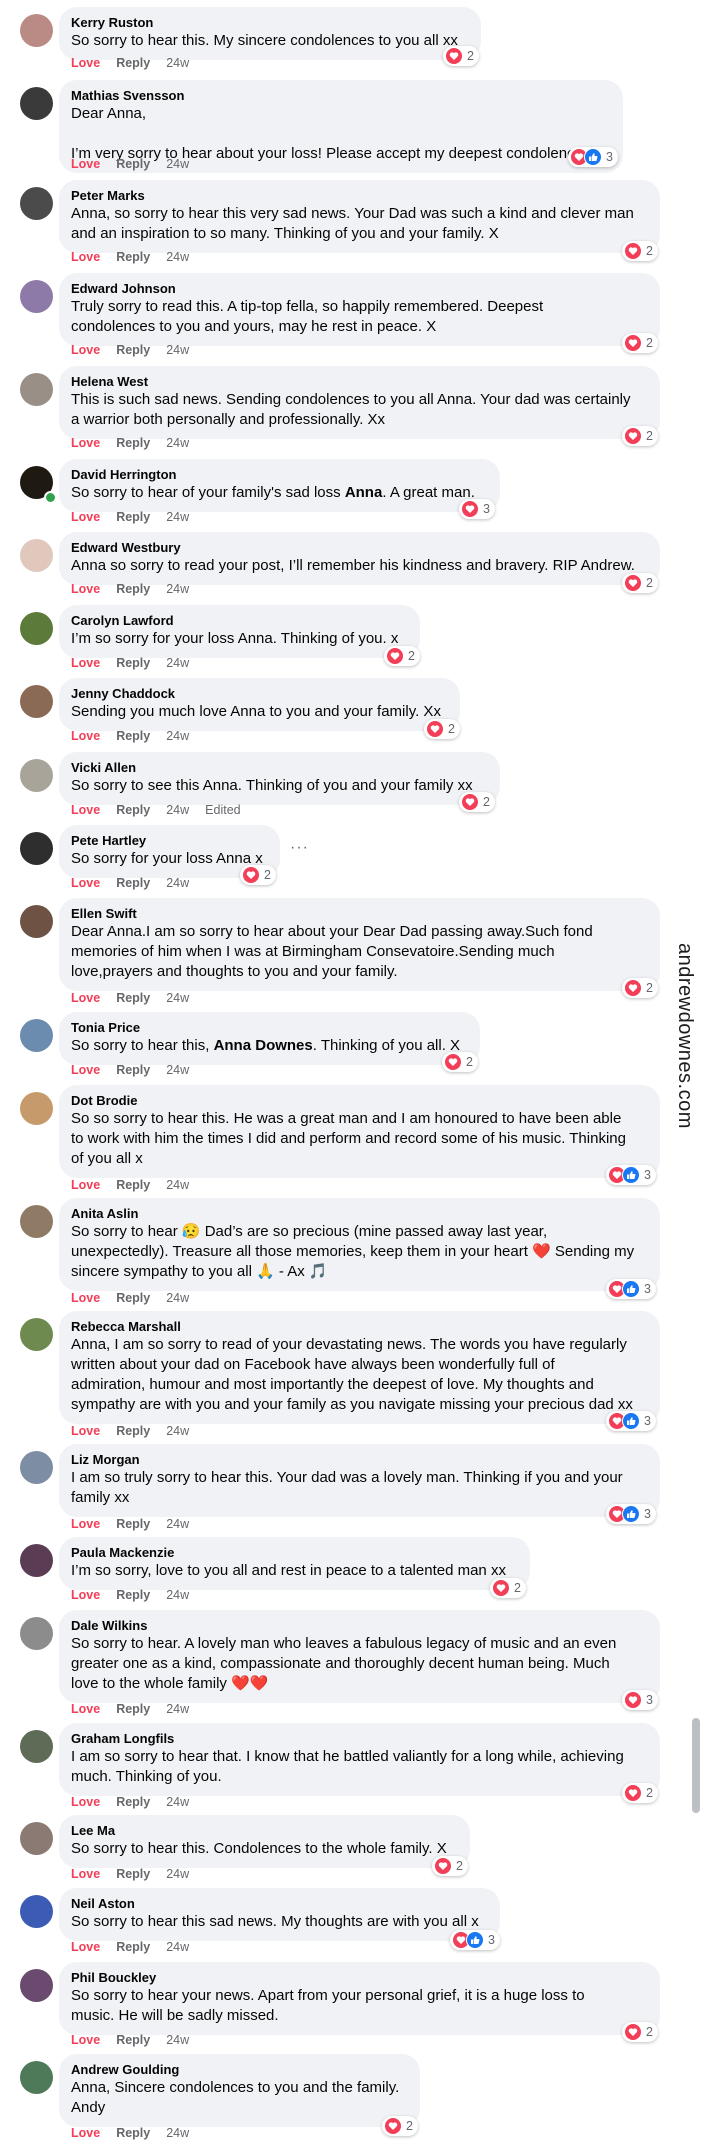 This screenshot has height=2148, width=706. What do you see at coordinates (359, 1978) in the screenshot?
I see `comment-author-link: Phil Bouckley` at bounding box center [359, 1978].